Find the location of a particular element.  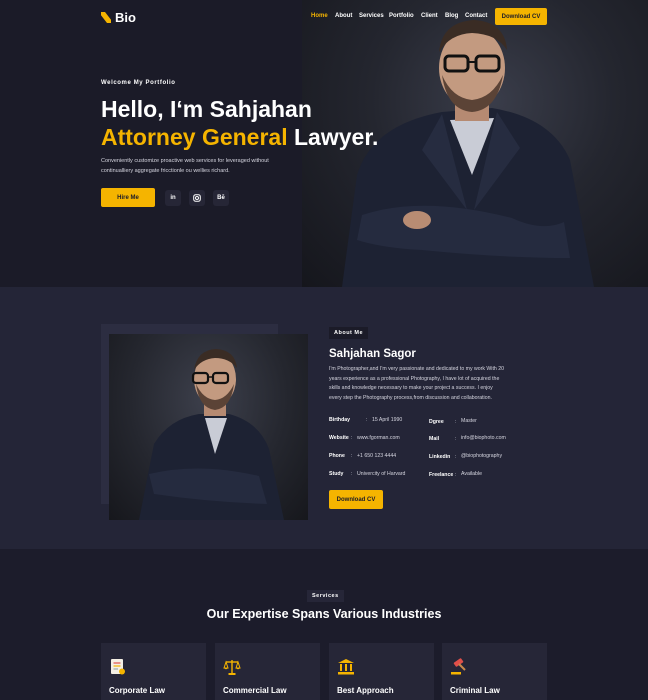

behance-icon: Bē is located at coordinates (221, 198).